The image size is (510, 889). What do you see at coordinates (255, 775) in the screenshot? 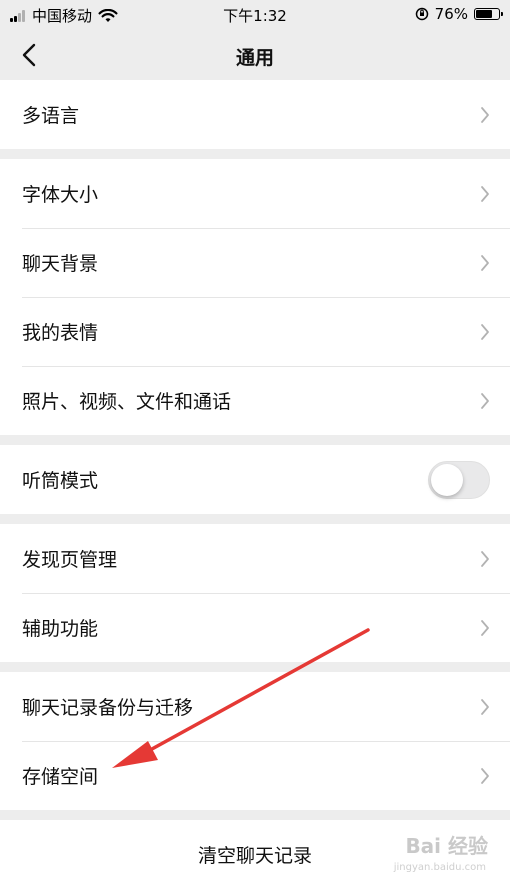
I see `cell-storage-space: 存储空间` at bounding box center [255, 775].